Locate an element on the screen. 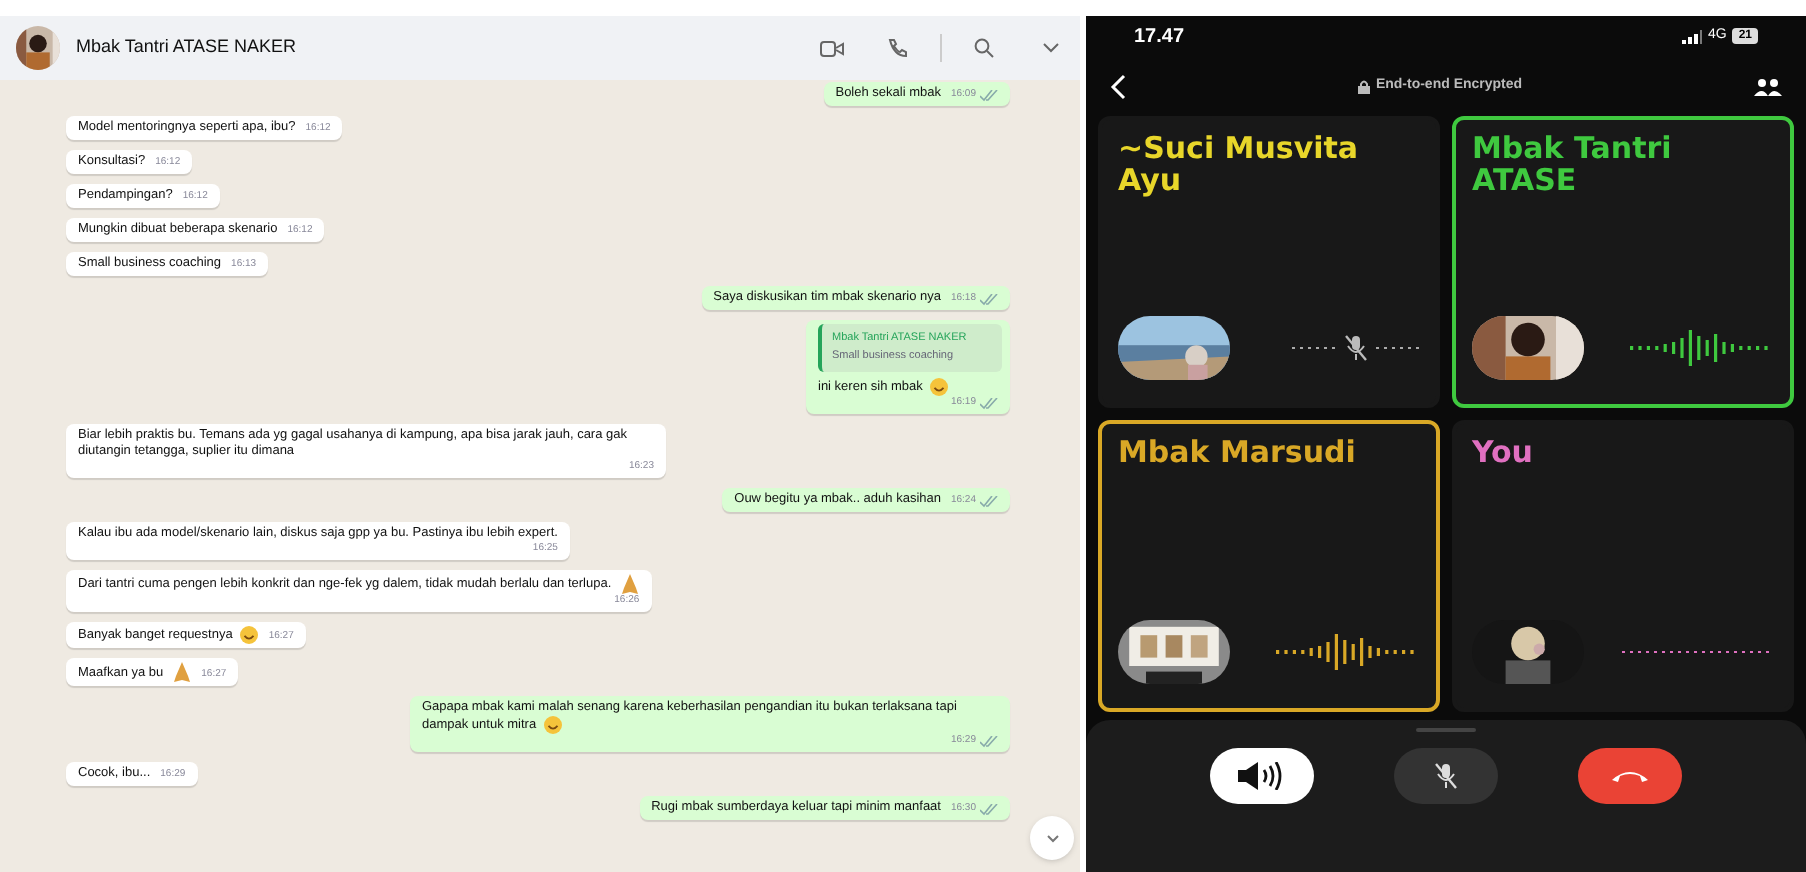  lock-icon is located at coordinates (1363, 86).